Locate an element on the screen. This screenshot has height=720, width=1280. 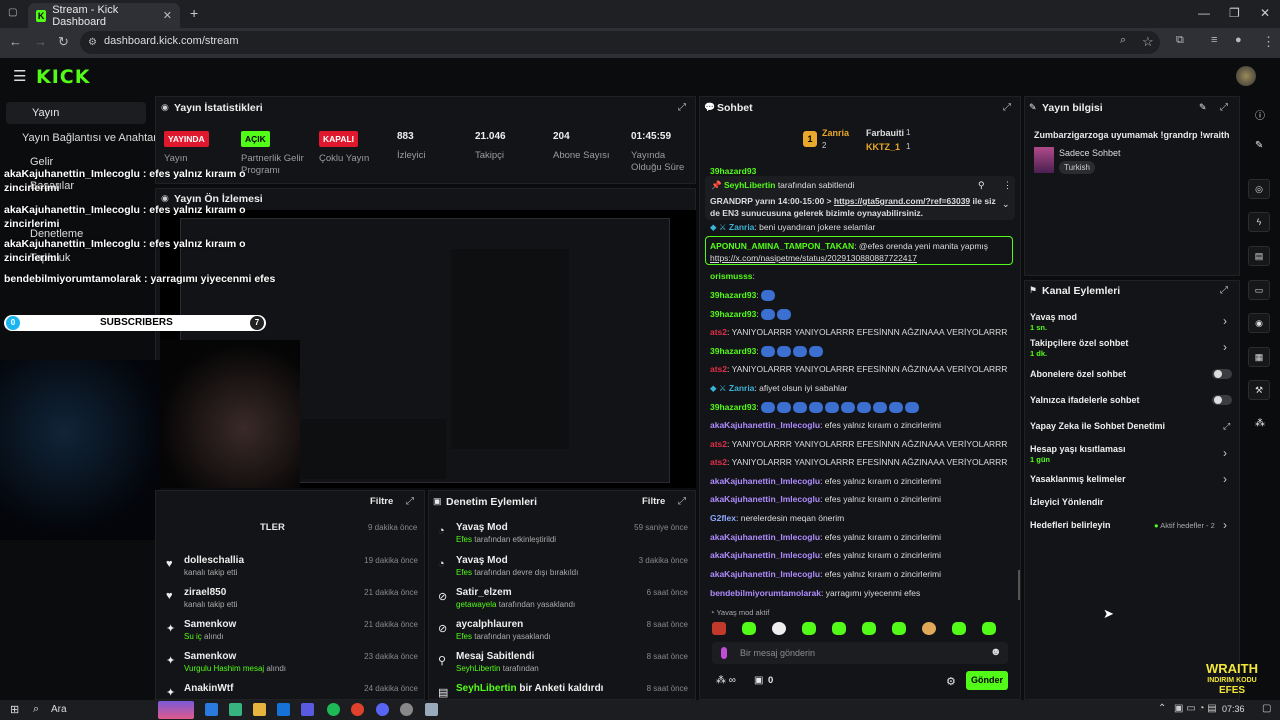
rail-camera-icon: ◎ is located at coordinates (1259, 189).